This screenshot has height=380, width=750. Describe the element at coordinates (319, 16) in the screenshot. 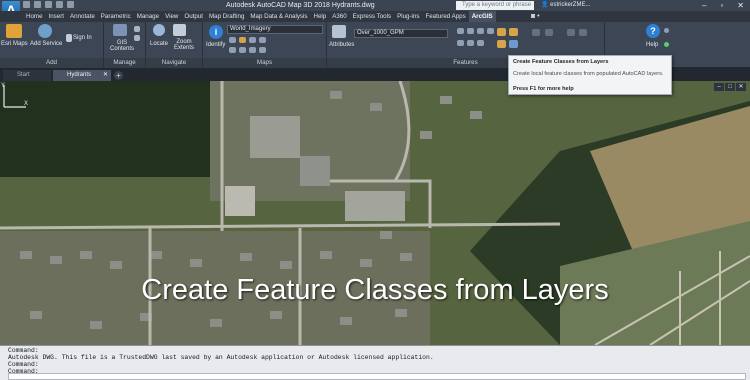

I see `tab-help: Help` at that location.